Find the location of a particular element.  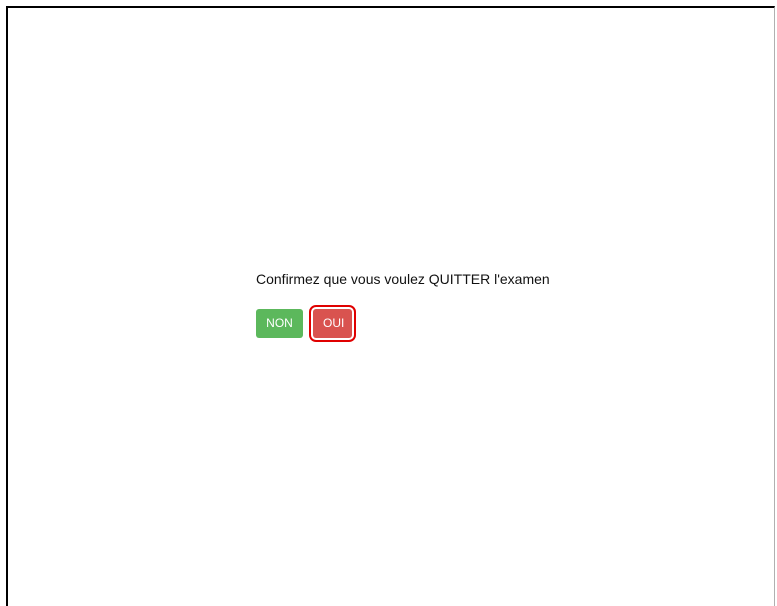

button-row: NON OUI is located at coordinates (403, 323).